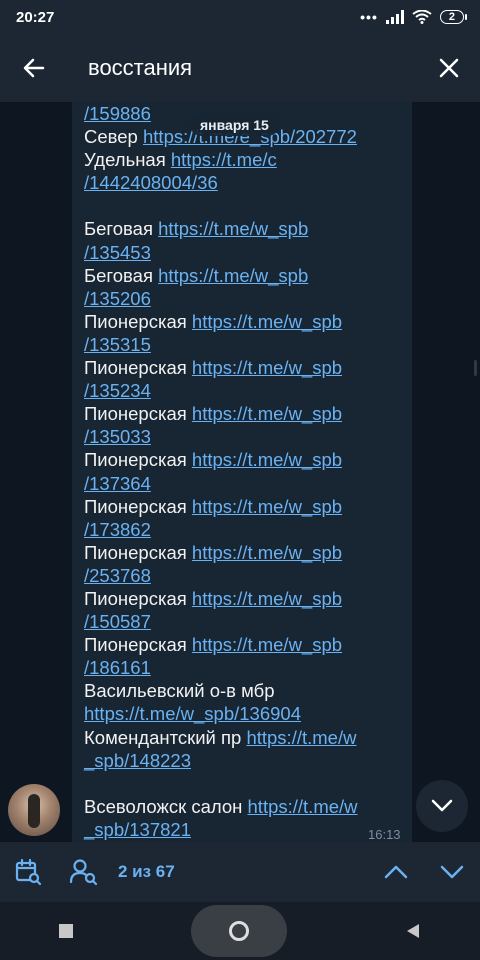  I want to click on back-button, so click(34, 68).